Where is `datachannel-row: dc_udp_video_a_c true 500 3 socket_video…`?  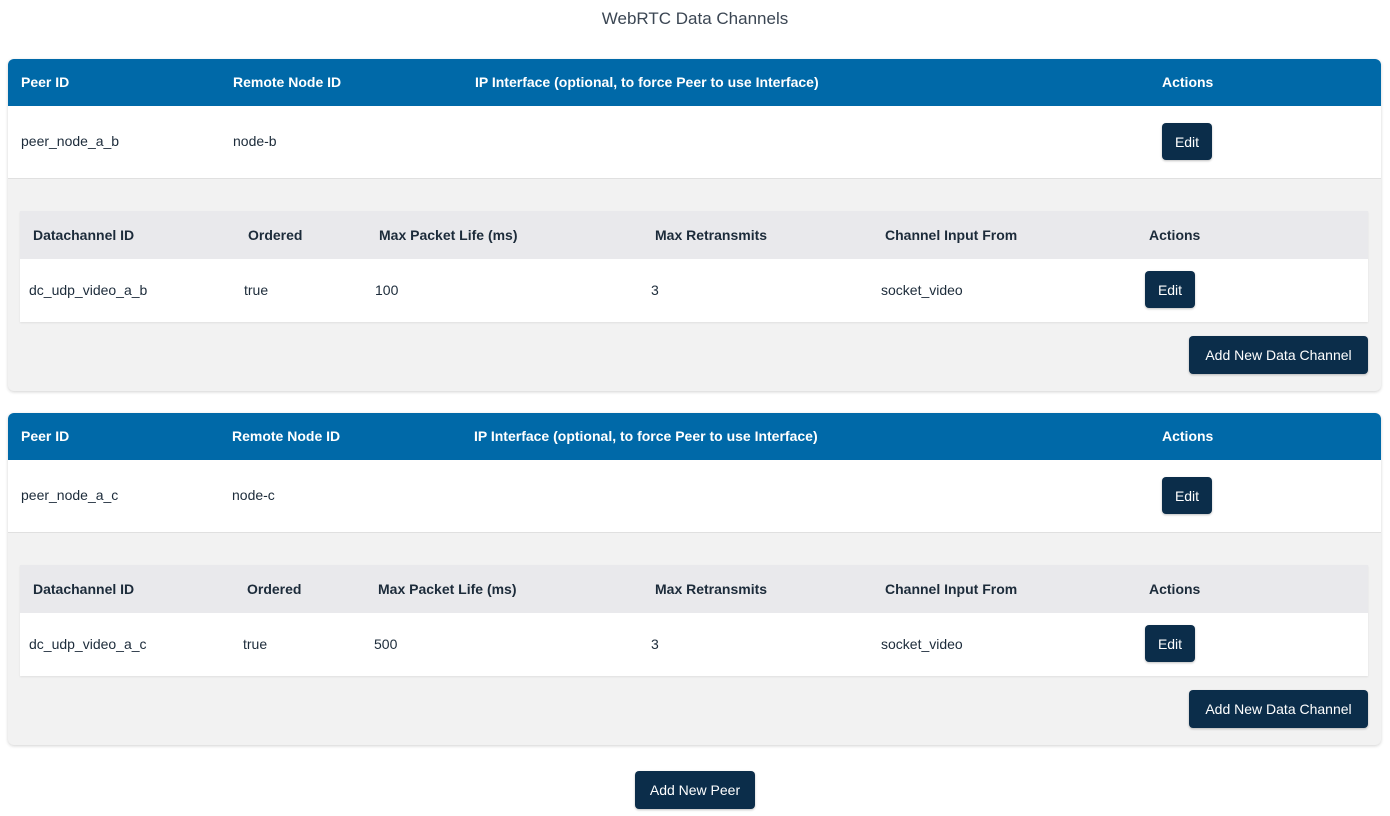
datachannel-row: dc_udp_video_a_c true 500 3 socket_video… is located at coordinates (694, 644).